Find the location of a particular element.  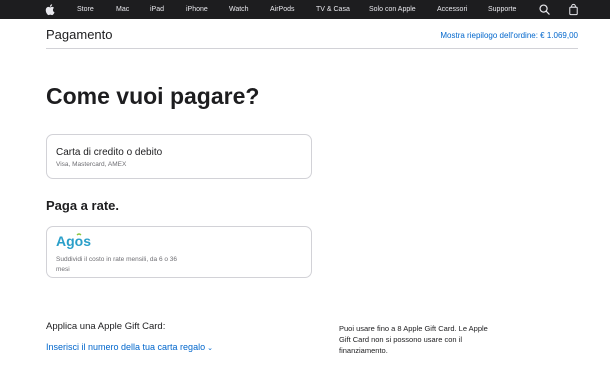

page-section-title: Pagamento is located at coordinates (79, 34).